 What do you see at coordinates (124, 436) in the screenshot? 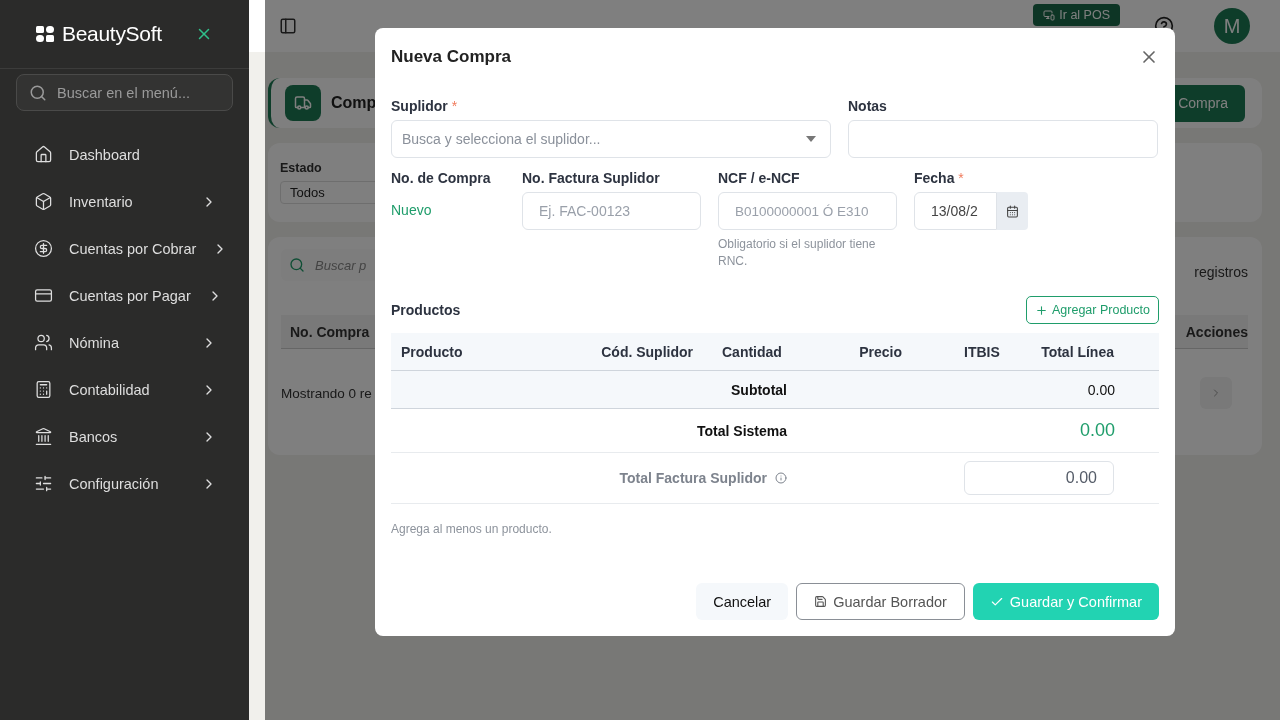
I see `nav-item: Bancos` at bounding box center [124, 436].